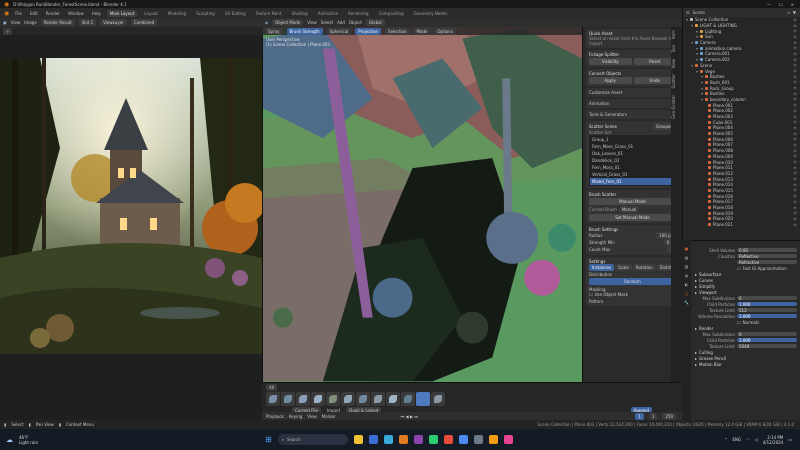 Image resolution: width=800 pixels, height=450 pixels. Describe the element at coordinates (737, 439) in the screenshot. I see `language-indicator: ENG` at that location.